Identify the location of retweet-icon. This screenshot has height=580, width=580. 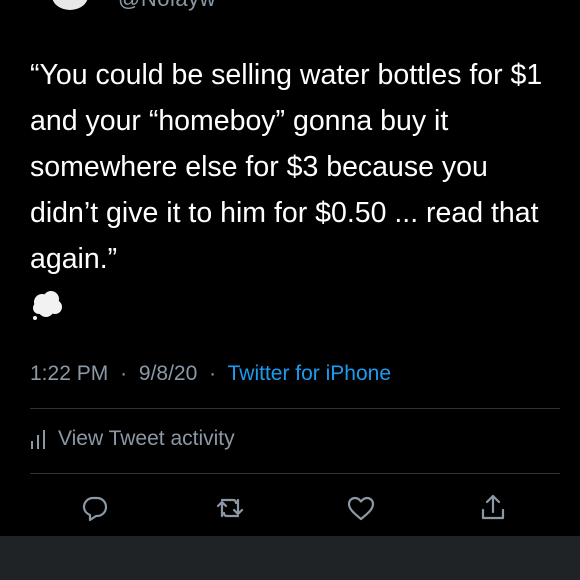
(230, 508).